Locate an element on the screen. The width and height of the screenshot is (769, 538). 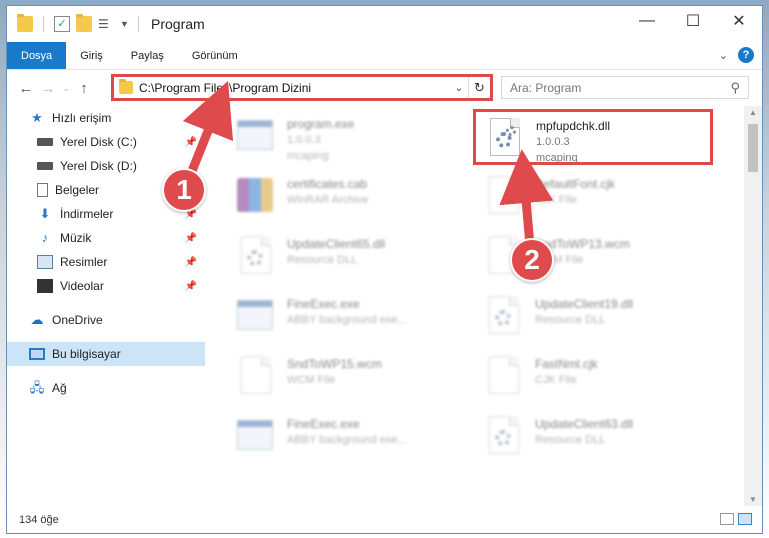
folder-icon is located at coordinates (126, 86).